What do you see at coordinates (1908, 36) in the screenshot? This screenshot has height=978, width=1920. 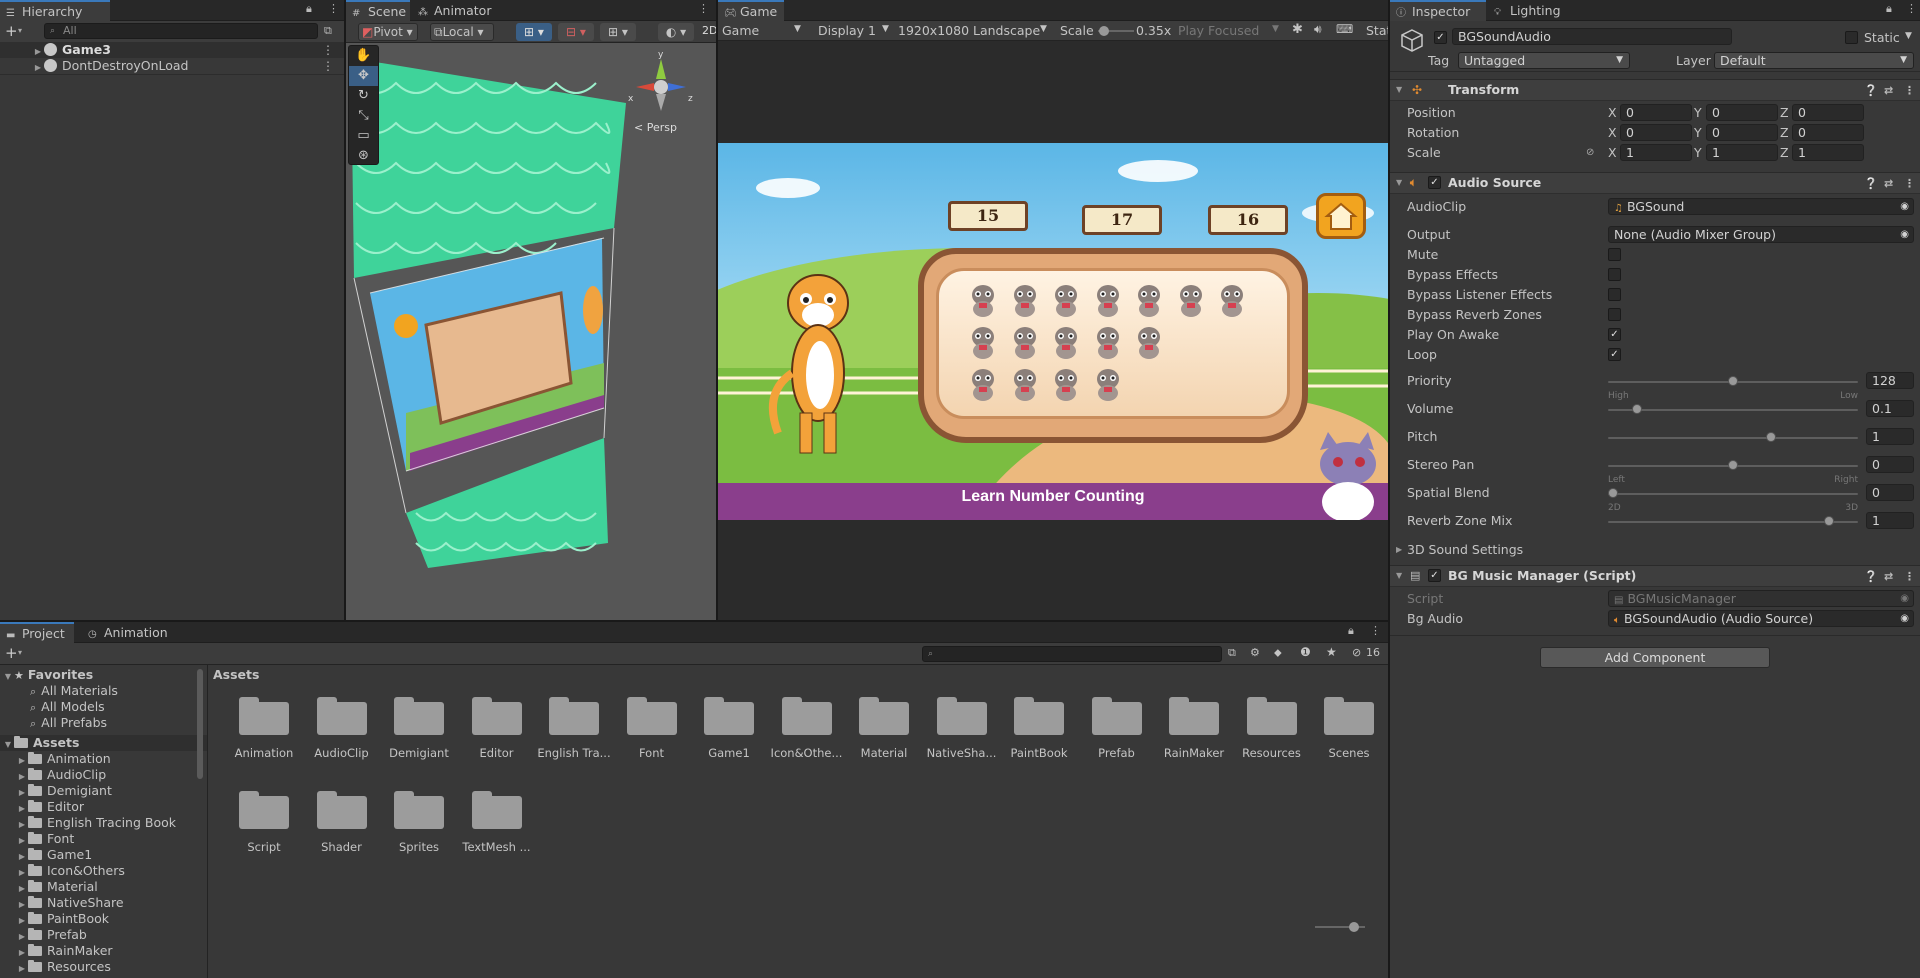 I see `static-dropdown-icon: ▼` at bounding box center [1908, 36].